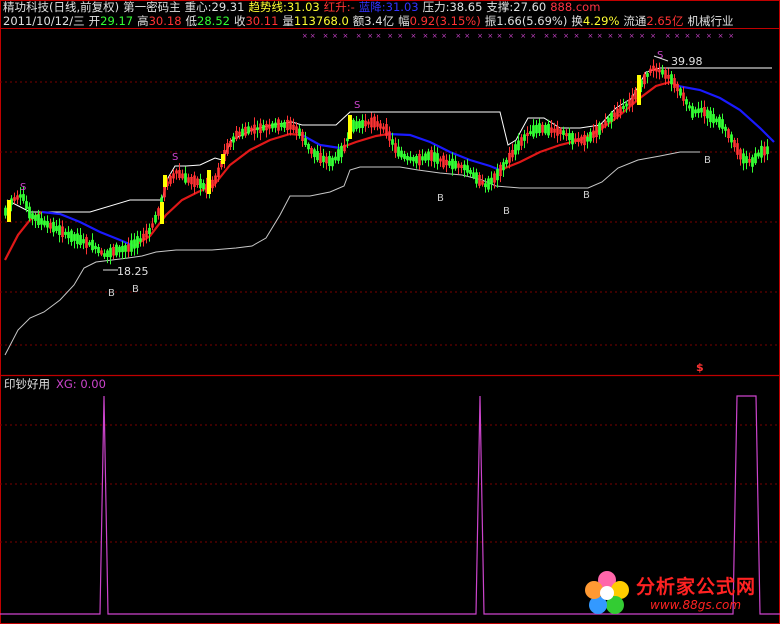  What do you see at coordinates (700, 367) in the screenshot?
I see `dollar-icon: $` at bounding box center [700, 367].